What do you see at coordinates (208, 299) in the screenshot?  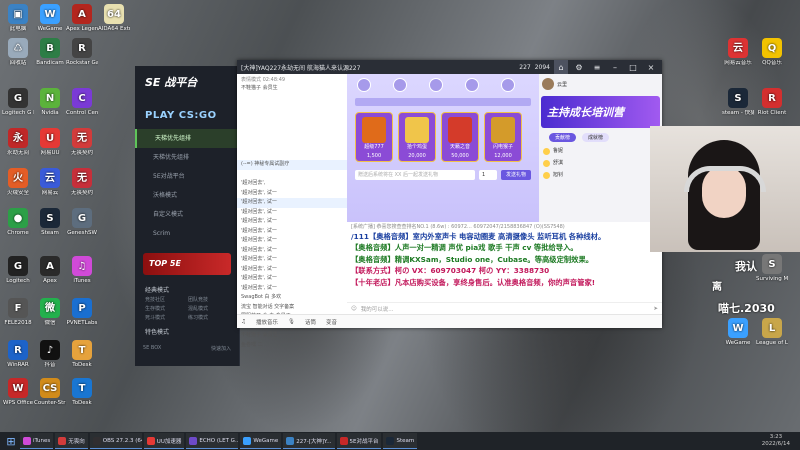 I see `mode-link: 团队竞技` at bounding box center [208, 299].